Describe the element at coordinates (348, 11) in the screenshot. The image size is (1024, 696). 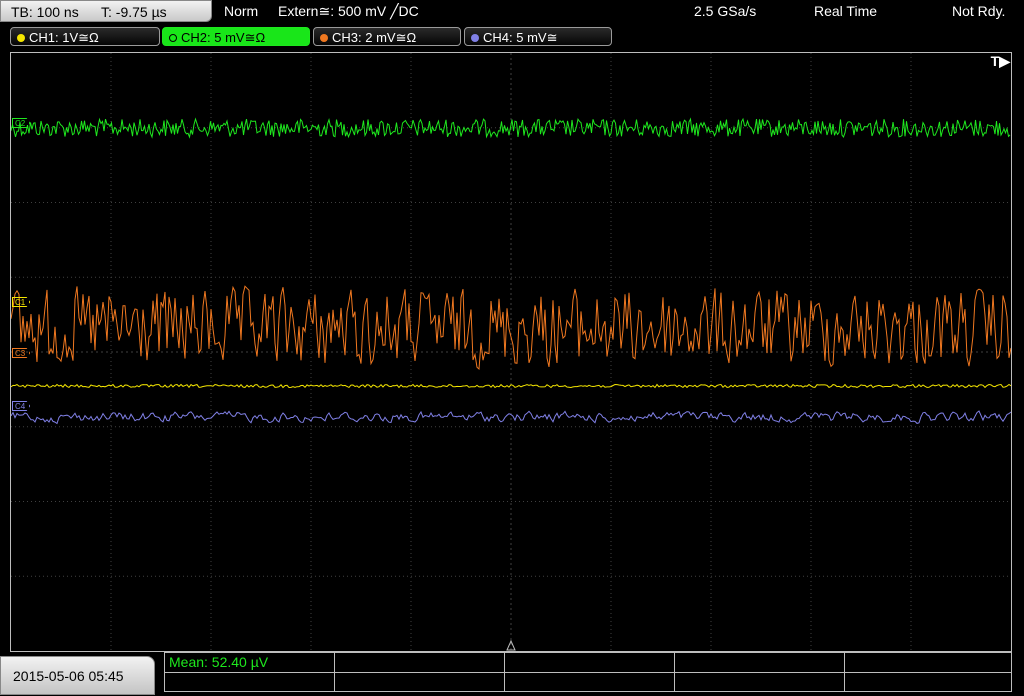
I see `trigger-source: Extern≅: 500 mV ╱DC` at that location.